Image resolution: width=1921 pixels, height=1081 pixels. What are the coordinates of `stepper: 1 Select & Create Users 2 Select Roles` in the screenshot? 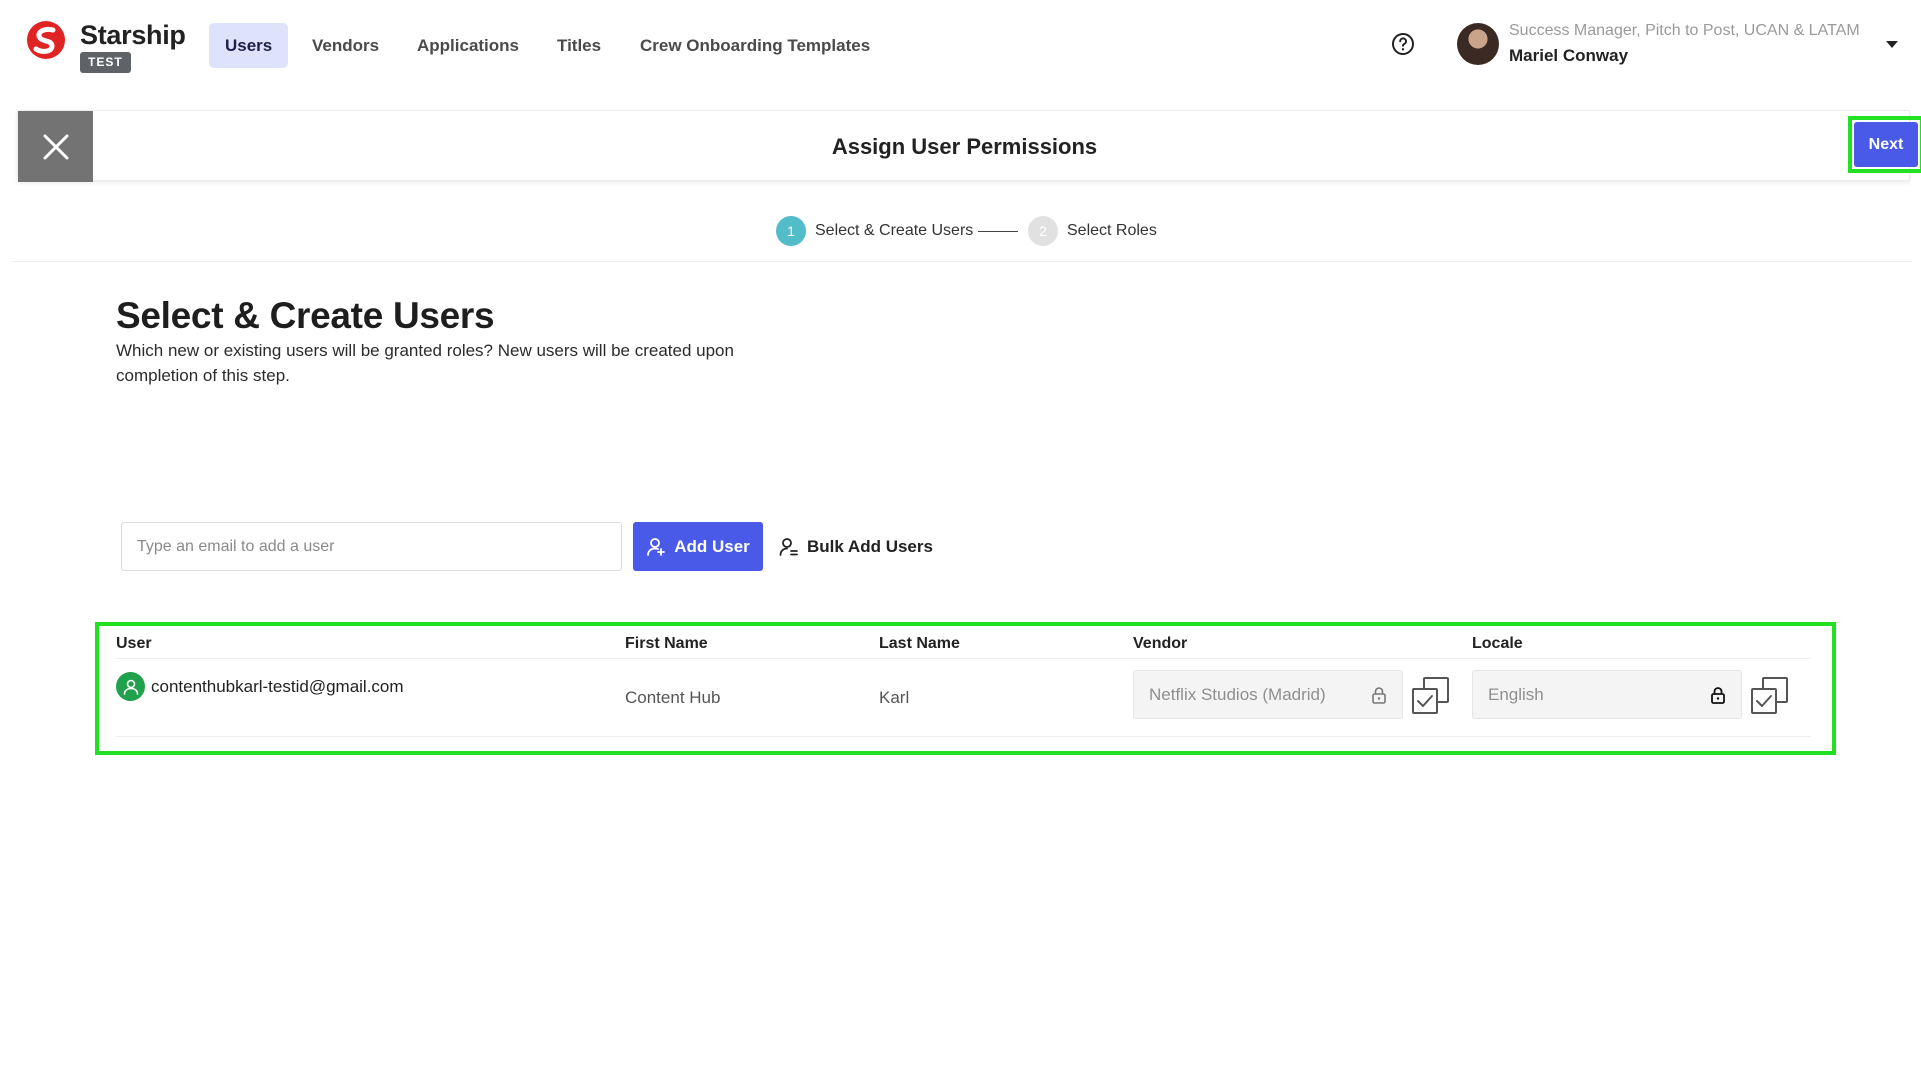 It's located at (960, 231).